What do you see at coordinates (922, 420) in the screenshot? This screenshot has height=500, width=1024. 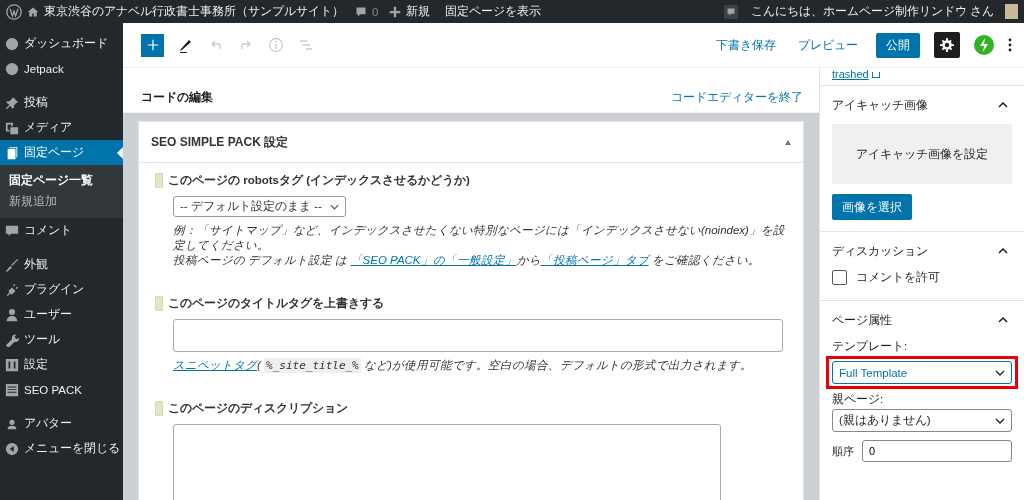 I see `parent-page-select: (親はありません)` at bounding box center [922, 420].